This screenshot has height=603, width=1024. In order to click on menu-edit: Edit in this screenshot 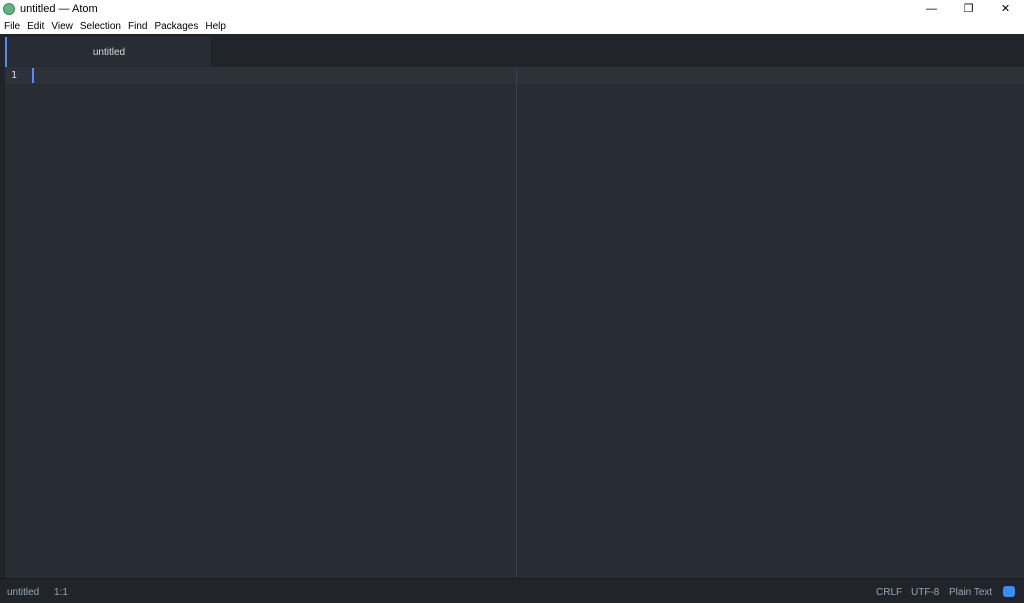, I will do `click(35, 26)`.